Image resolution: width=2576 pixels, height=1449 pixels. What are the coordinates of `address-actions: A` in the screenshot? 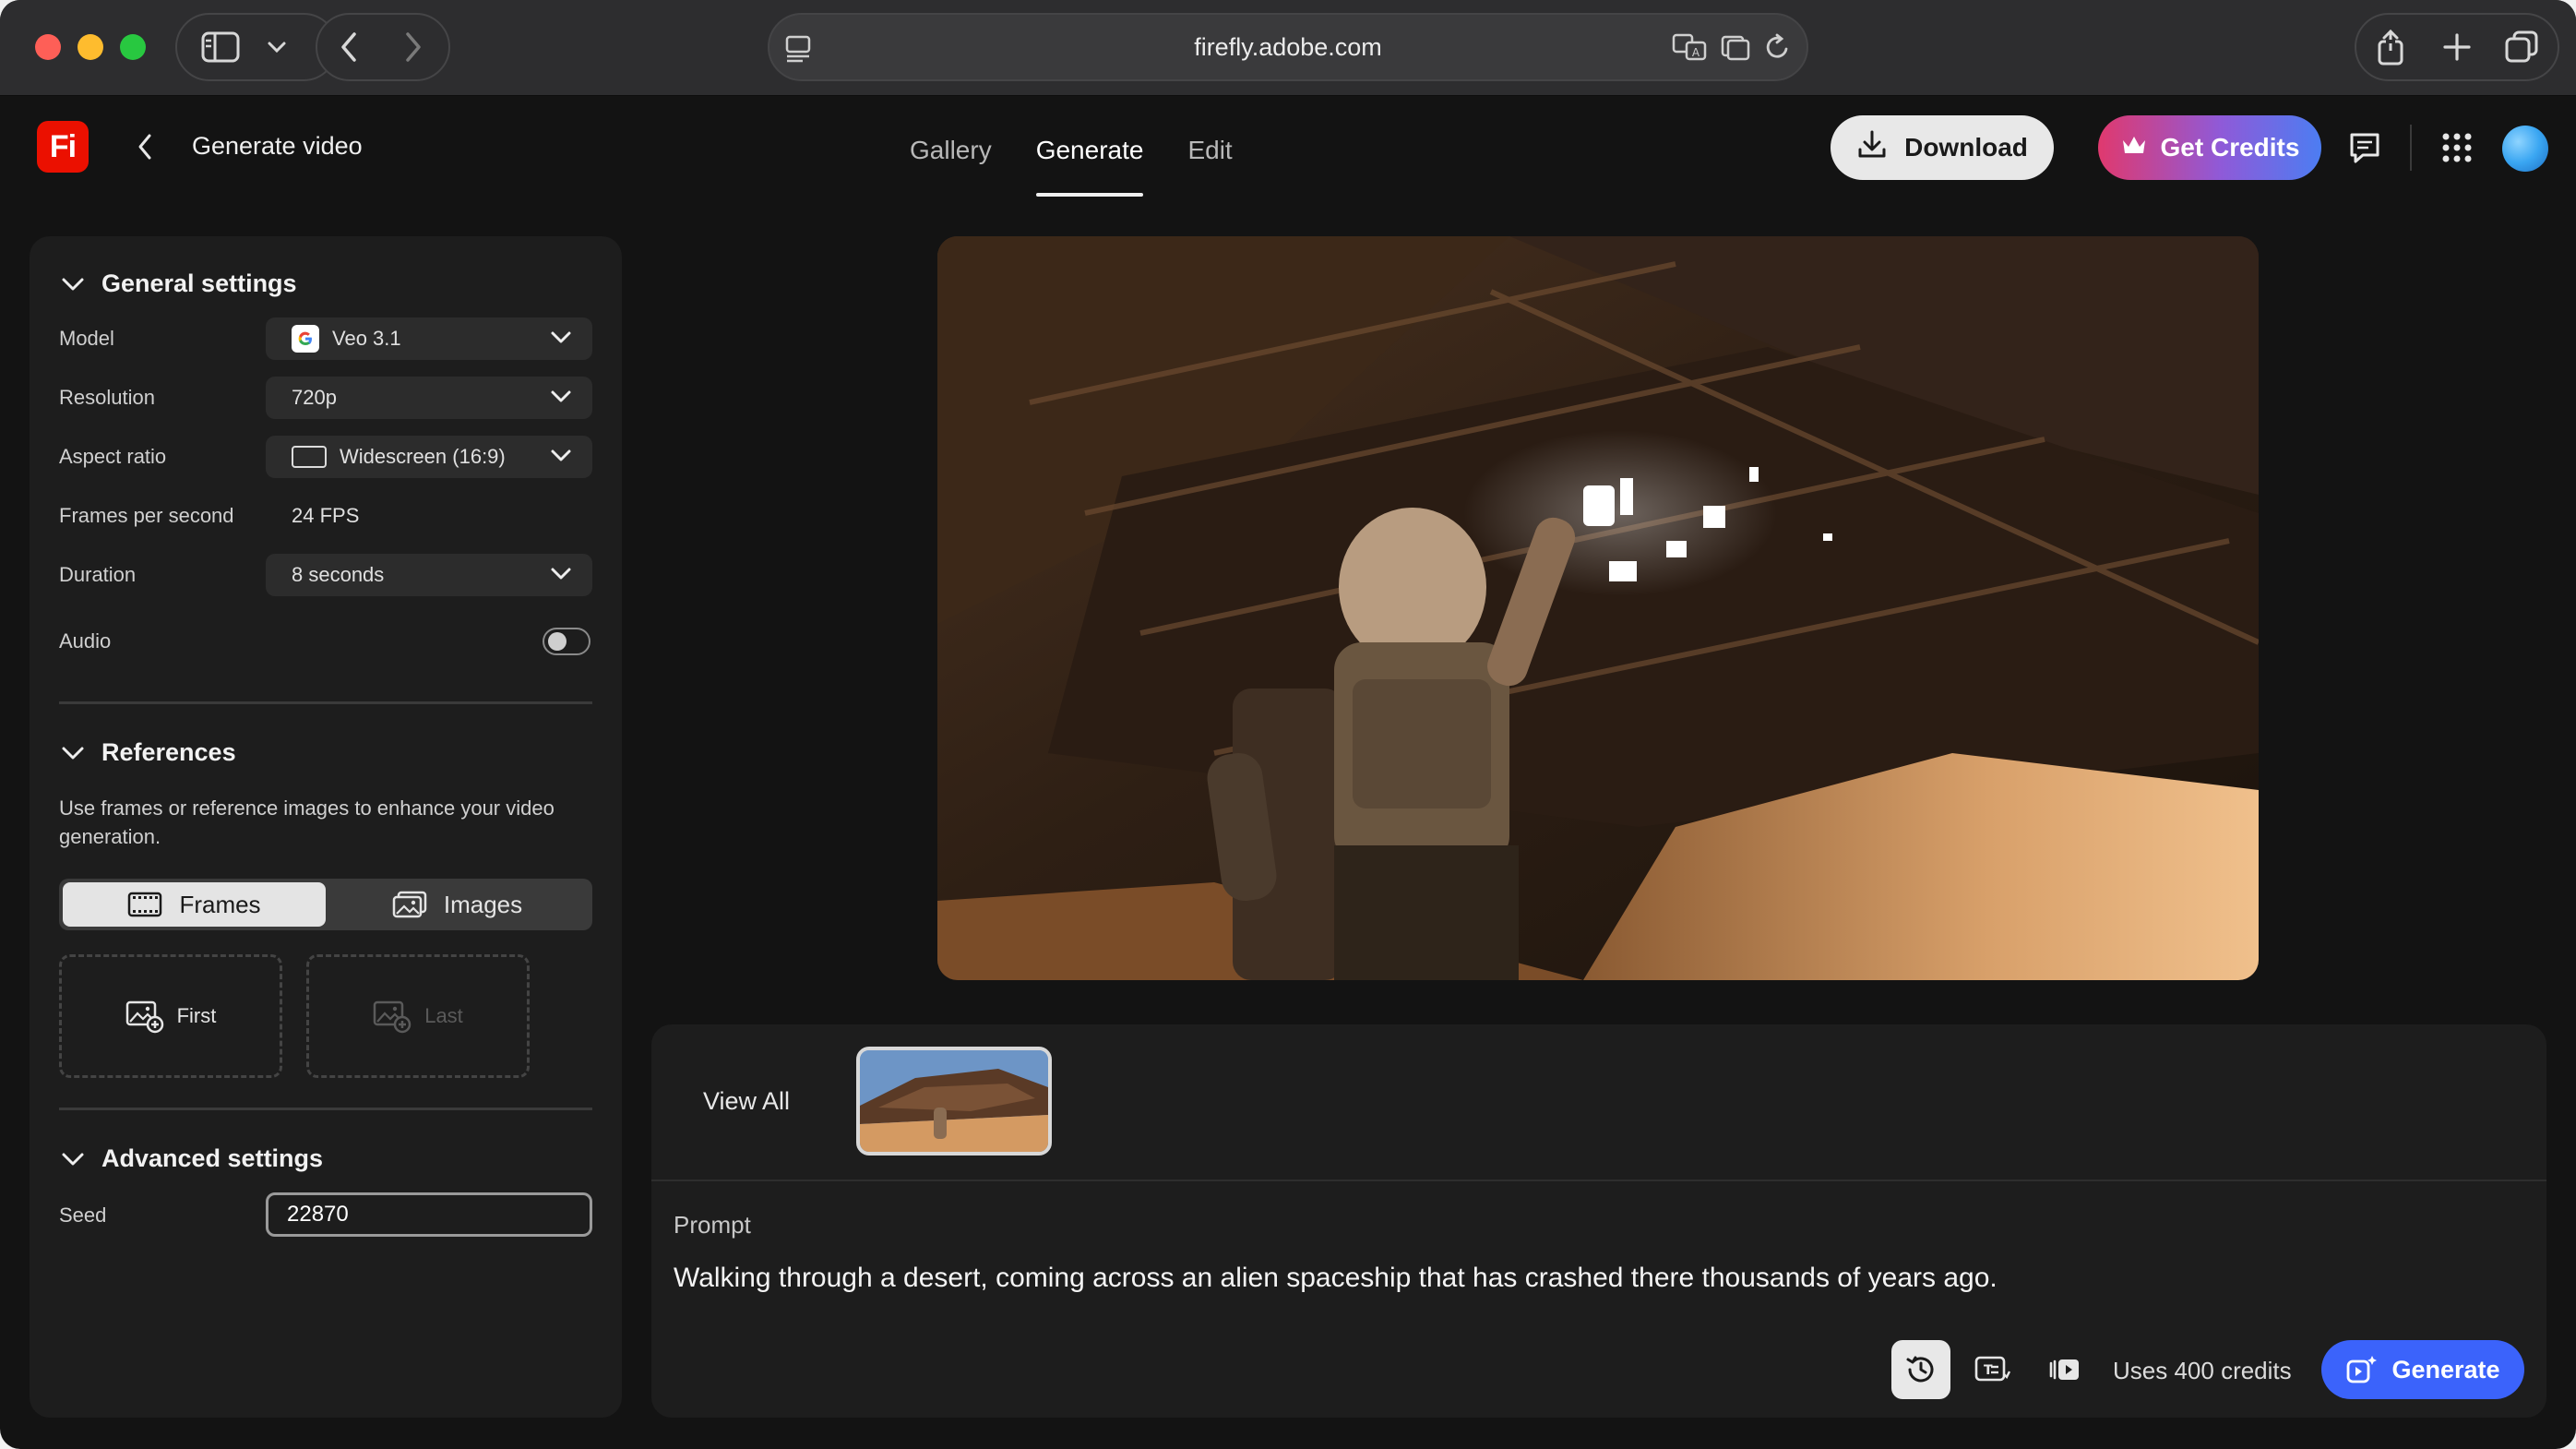 It's located at (1732, 49).